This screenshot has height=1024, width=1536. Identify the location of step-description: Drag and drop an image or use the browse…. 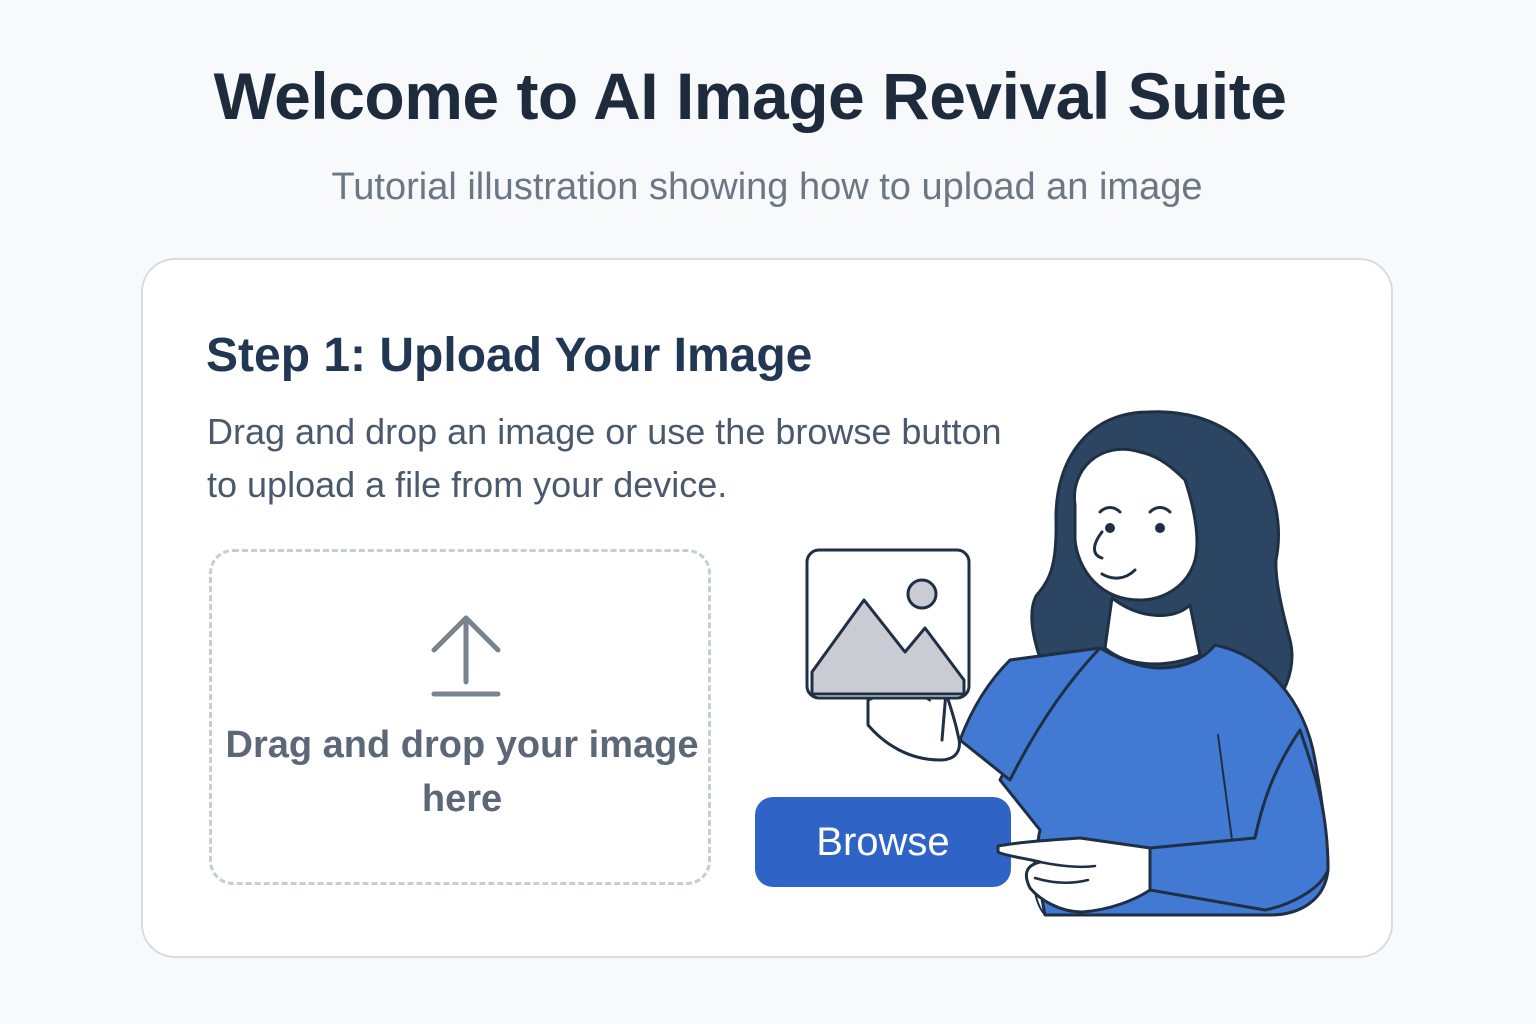
(604, 458).